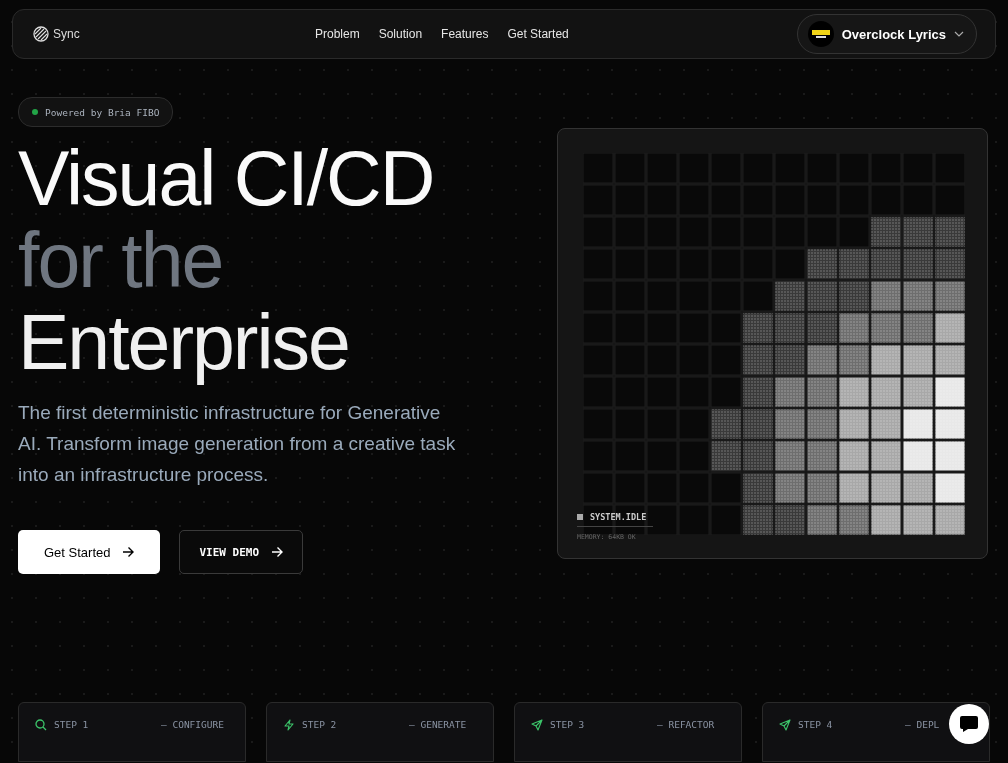 The height and width of the screenshot is (763, 1008). What do you see at coordinates (89, 552) in the screenshot?
I see `get-started-button: Get Started` at bounding box center [89, 552].